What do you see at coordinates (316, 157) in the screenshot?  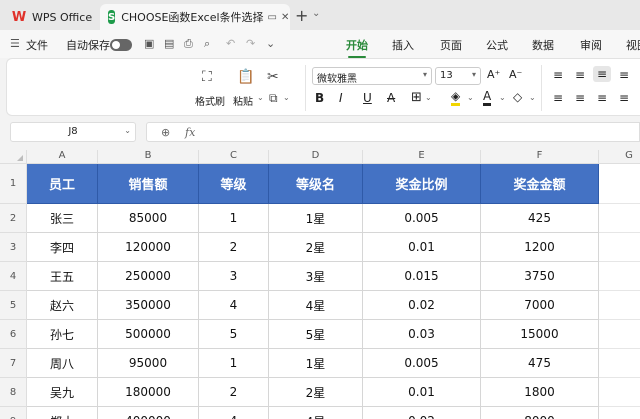 I see `column-header: D` at bounding box center [316, 157].